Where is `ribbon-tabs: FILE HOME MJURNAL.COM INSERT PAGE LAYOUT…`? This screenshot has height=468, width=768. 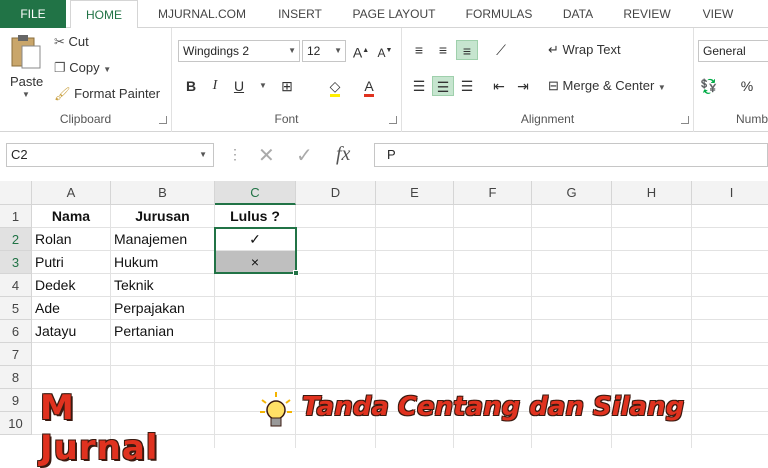
ribbon-tabs: FILE HOME MJURNAL.COM INSERT PAGE LAYOUT… is located at coordinates (384, 14).